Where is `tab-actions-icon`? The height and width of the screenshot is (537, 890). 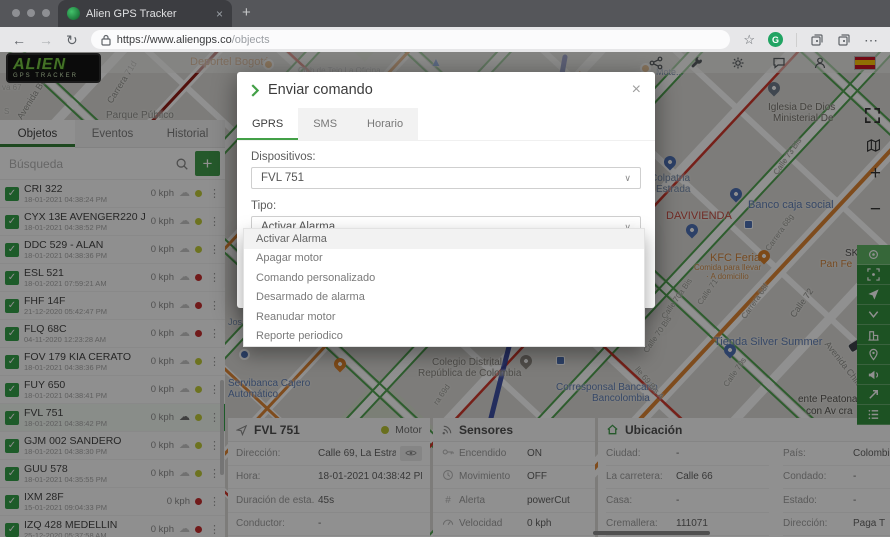
tab-actions-icon is located at coordinates (844, 40).